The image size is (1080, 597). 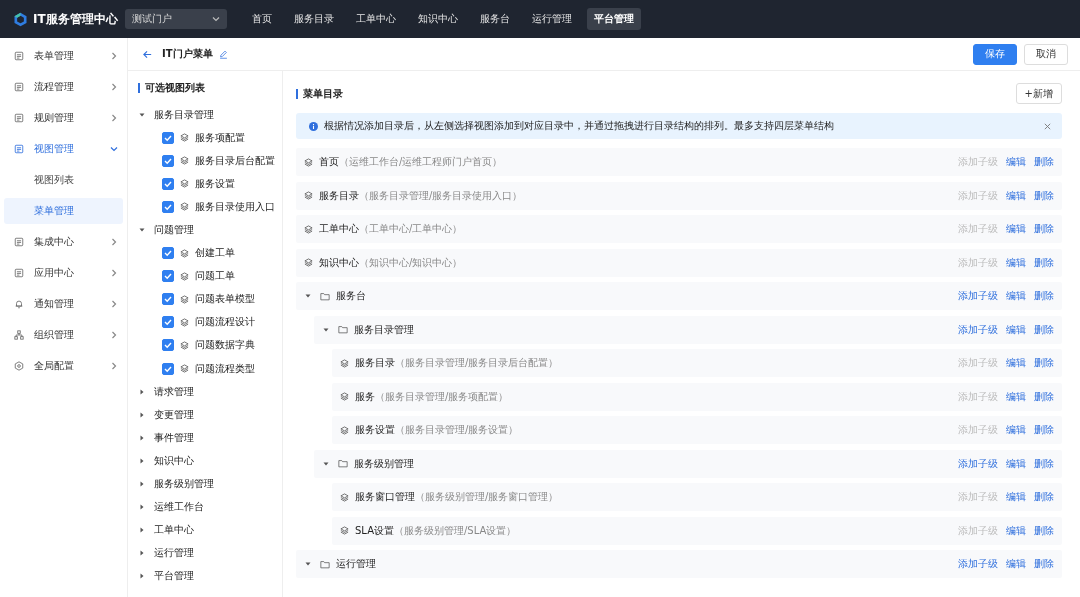 What do you see at coordinates (175, 19) in the screenshot?
I see `portal-select: 测试门户` at bounding box center [175, 19].